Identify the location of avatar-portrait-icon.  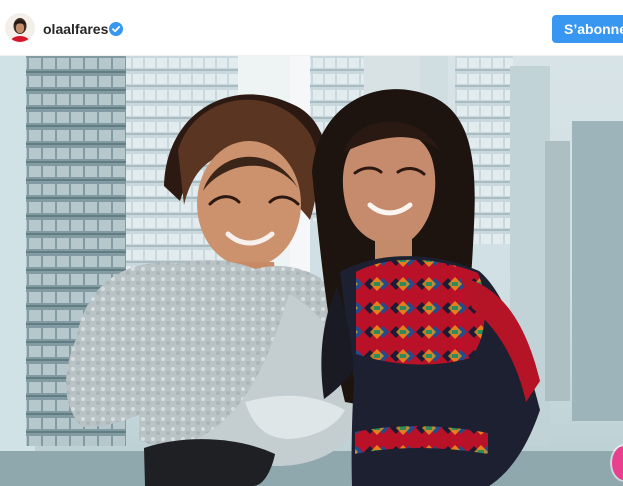
(20, 28).